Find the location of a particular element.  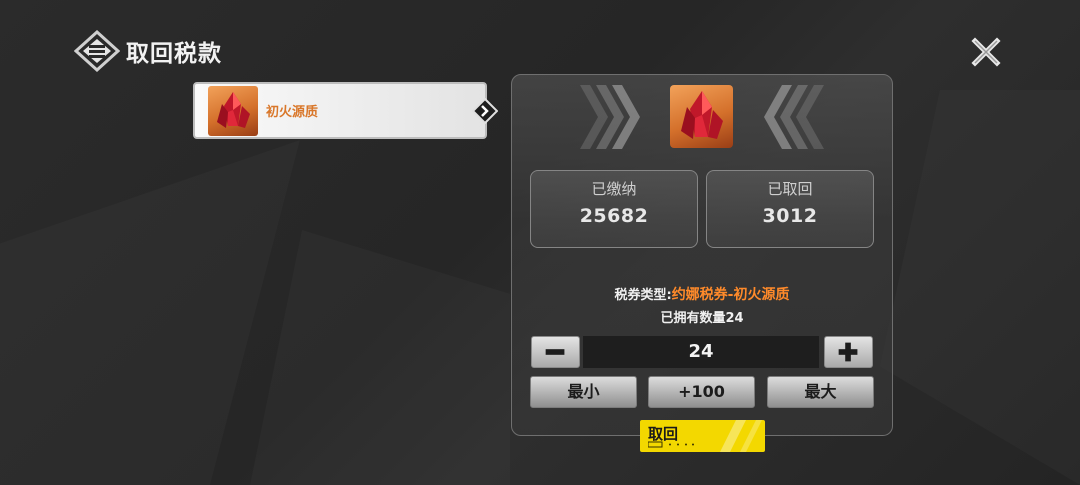

paid-stat: 已缴纳 25682 is located at coordinates (614, 209).